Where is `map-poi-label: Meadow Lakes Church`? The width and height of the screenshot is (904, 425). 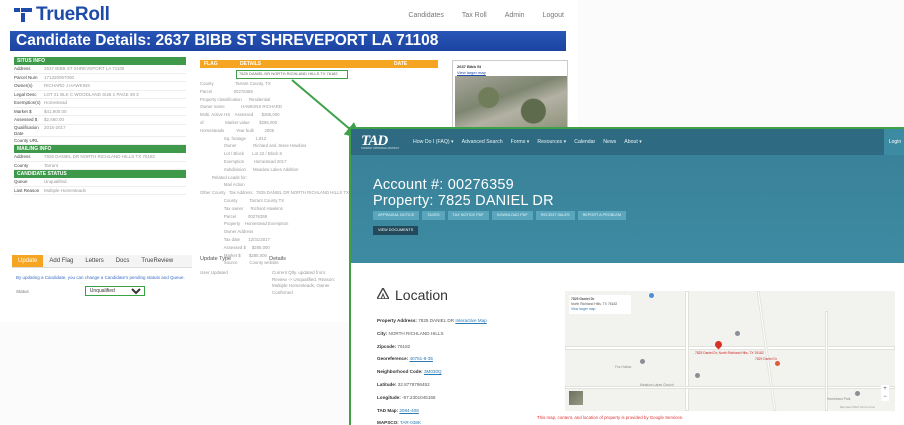
map-poi-label: Meadow Lakes Church is located at coordinates (657, 385).